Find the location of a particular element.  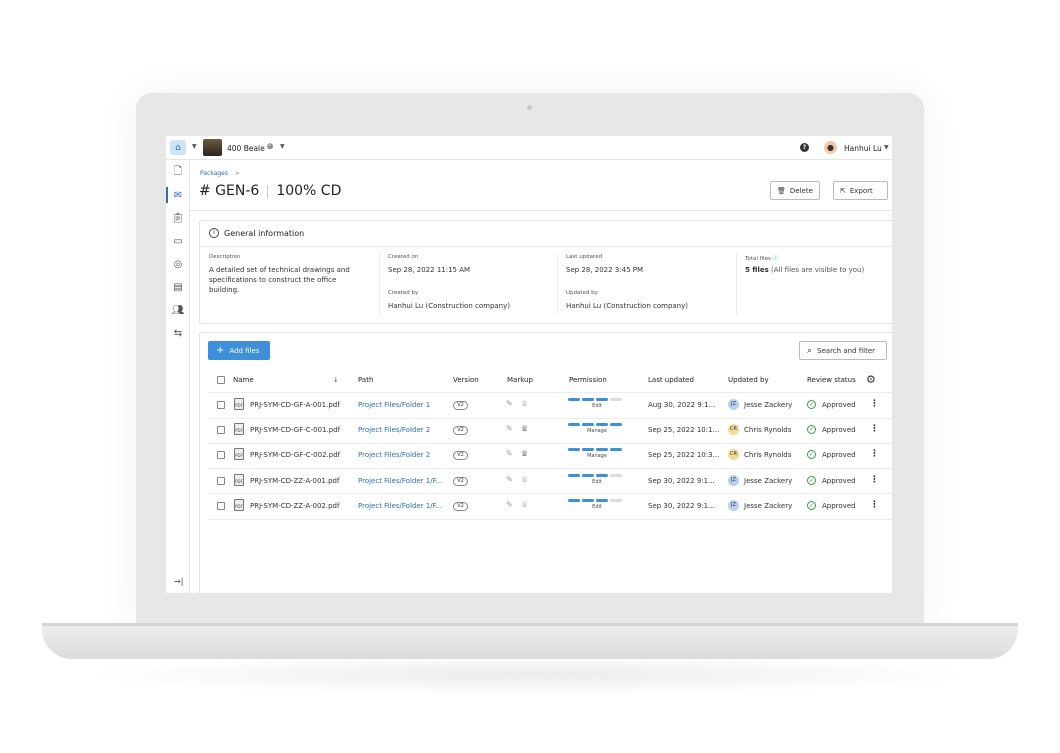

file-name: PRJ-SYM-CD-GF-C-001.pdf is located at coordinates (295, 430).